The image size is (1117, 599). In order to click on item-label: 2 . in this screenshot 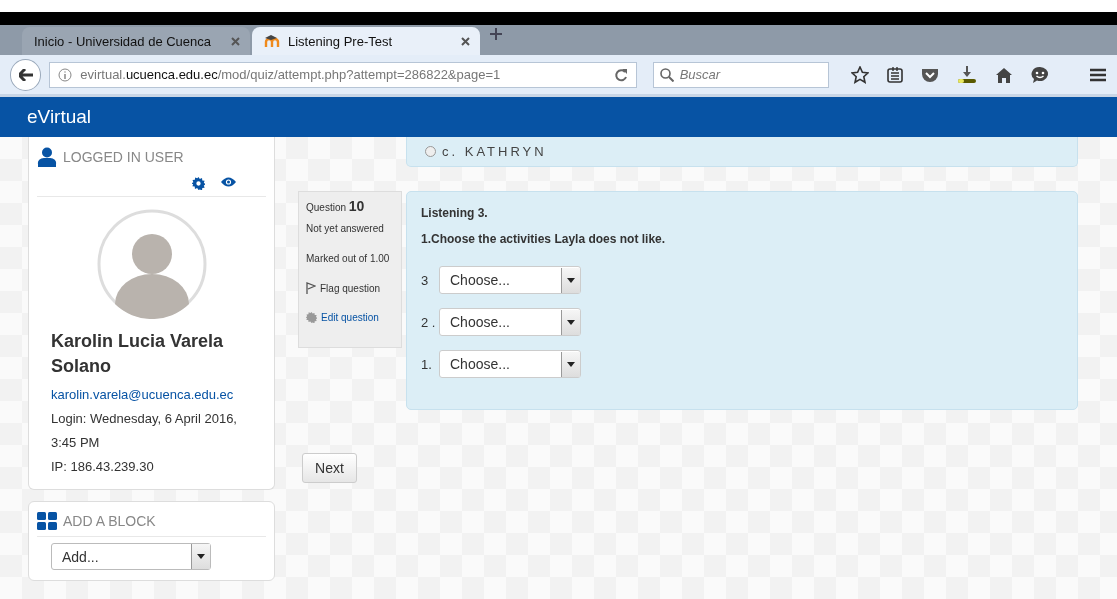, I will do `click(427, 322)`.